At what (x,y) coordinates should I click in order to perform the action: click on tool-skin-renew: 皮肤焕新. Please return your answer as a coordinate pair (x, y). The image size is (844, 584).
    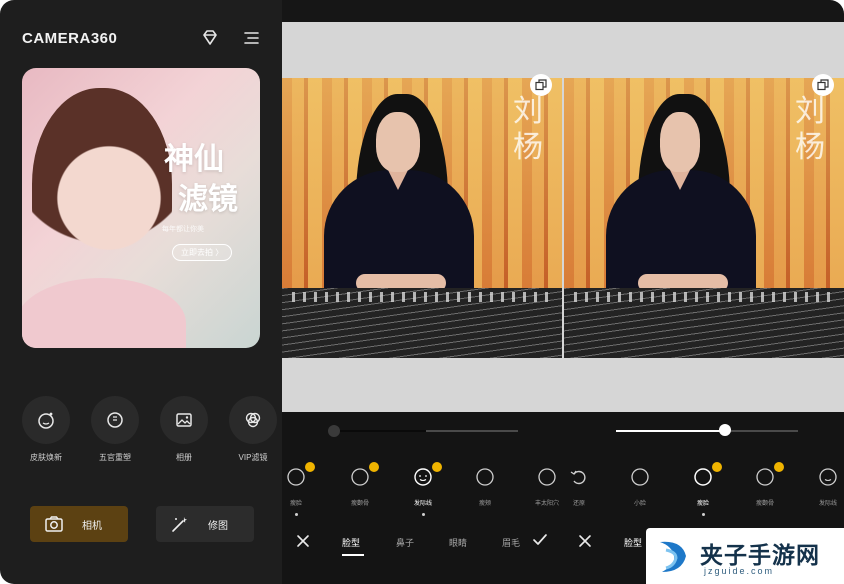
    Looking at the image, I should click on (46, 429).